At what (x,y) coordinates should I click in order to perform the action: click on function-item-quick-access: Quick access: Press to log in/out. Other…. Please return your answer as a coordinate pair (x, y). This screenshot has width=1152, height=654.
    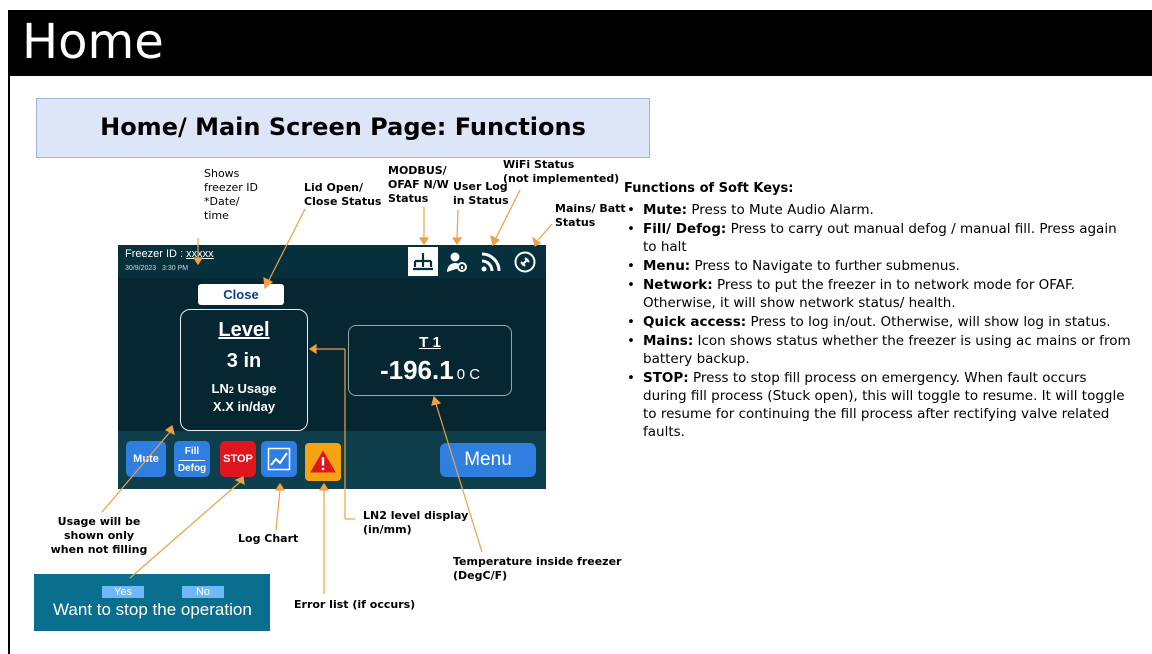
    Looking at the image, I should click on (879, 322).